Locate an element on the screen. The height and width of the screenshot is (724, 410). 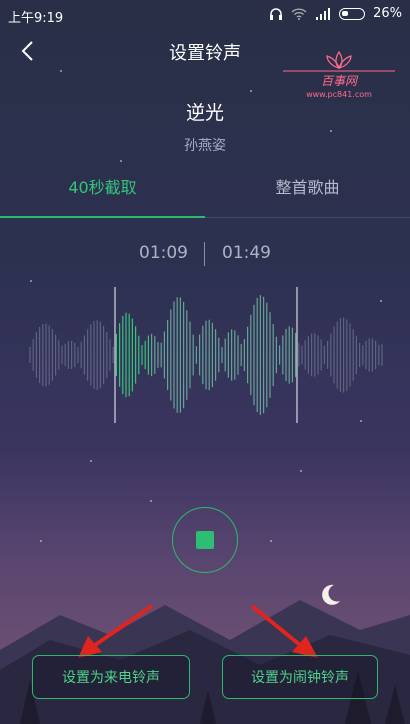
wifi-icon is located at coordinates (299, 13).